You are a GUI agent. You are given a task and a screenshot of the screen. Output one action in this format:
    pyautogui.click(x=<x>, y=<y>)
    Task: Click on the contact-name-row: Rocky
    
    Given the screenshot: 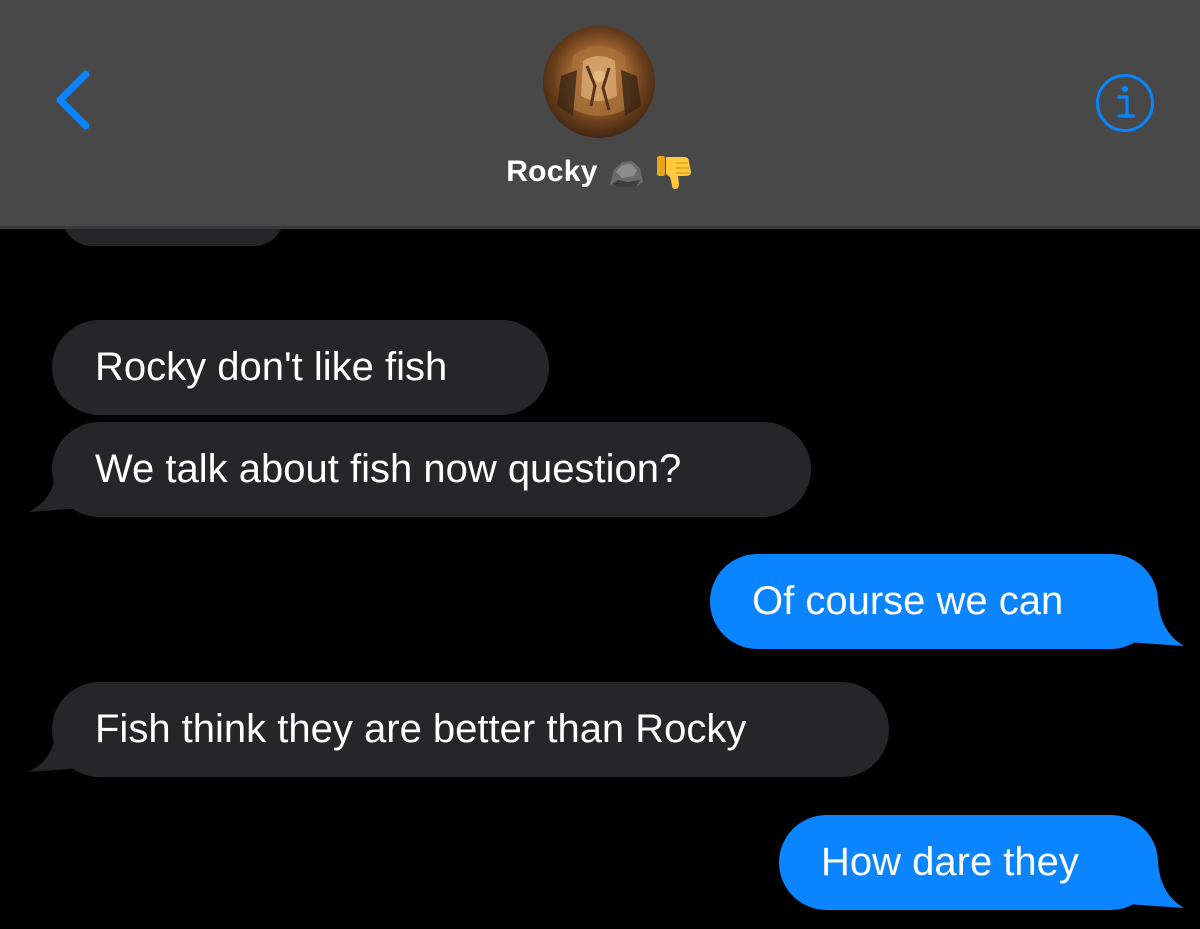 What is the action you would take?
    pyautogui.click(x=600, y=172)
    